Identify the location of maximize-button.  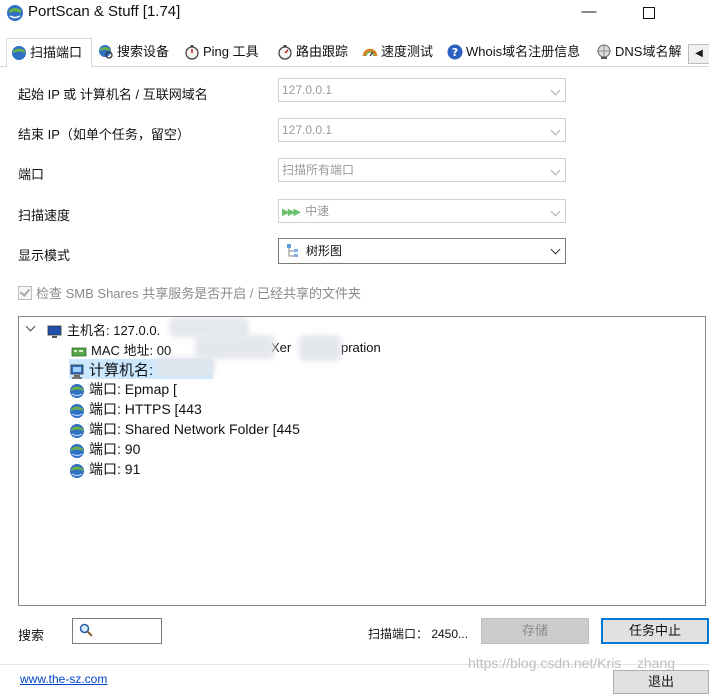
(649, 13).